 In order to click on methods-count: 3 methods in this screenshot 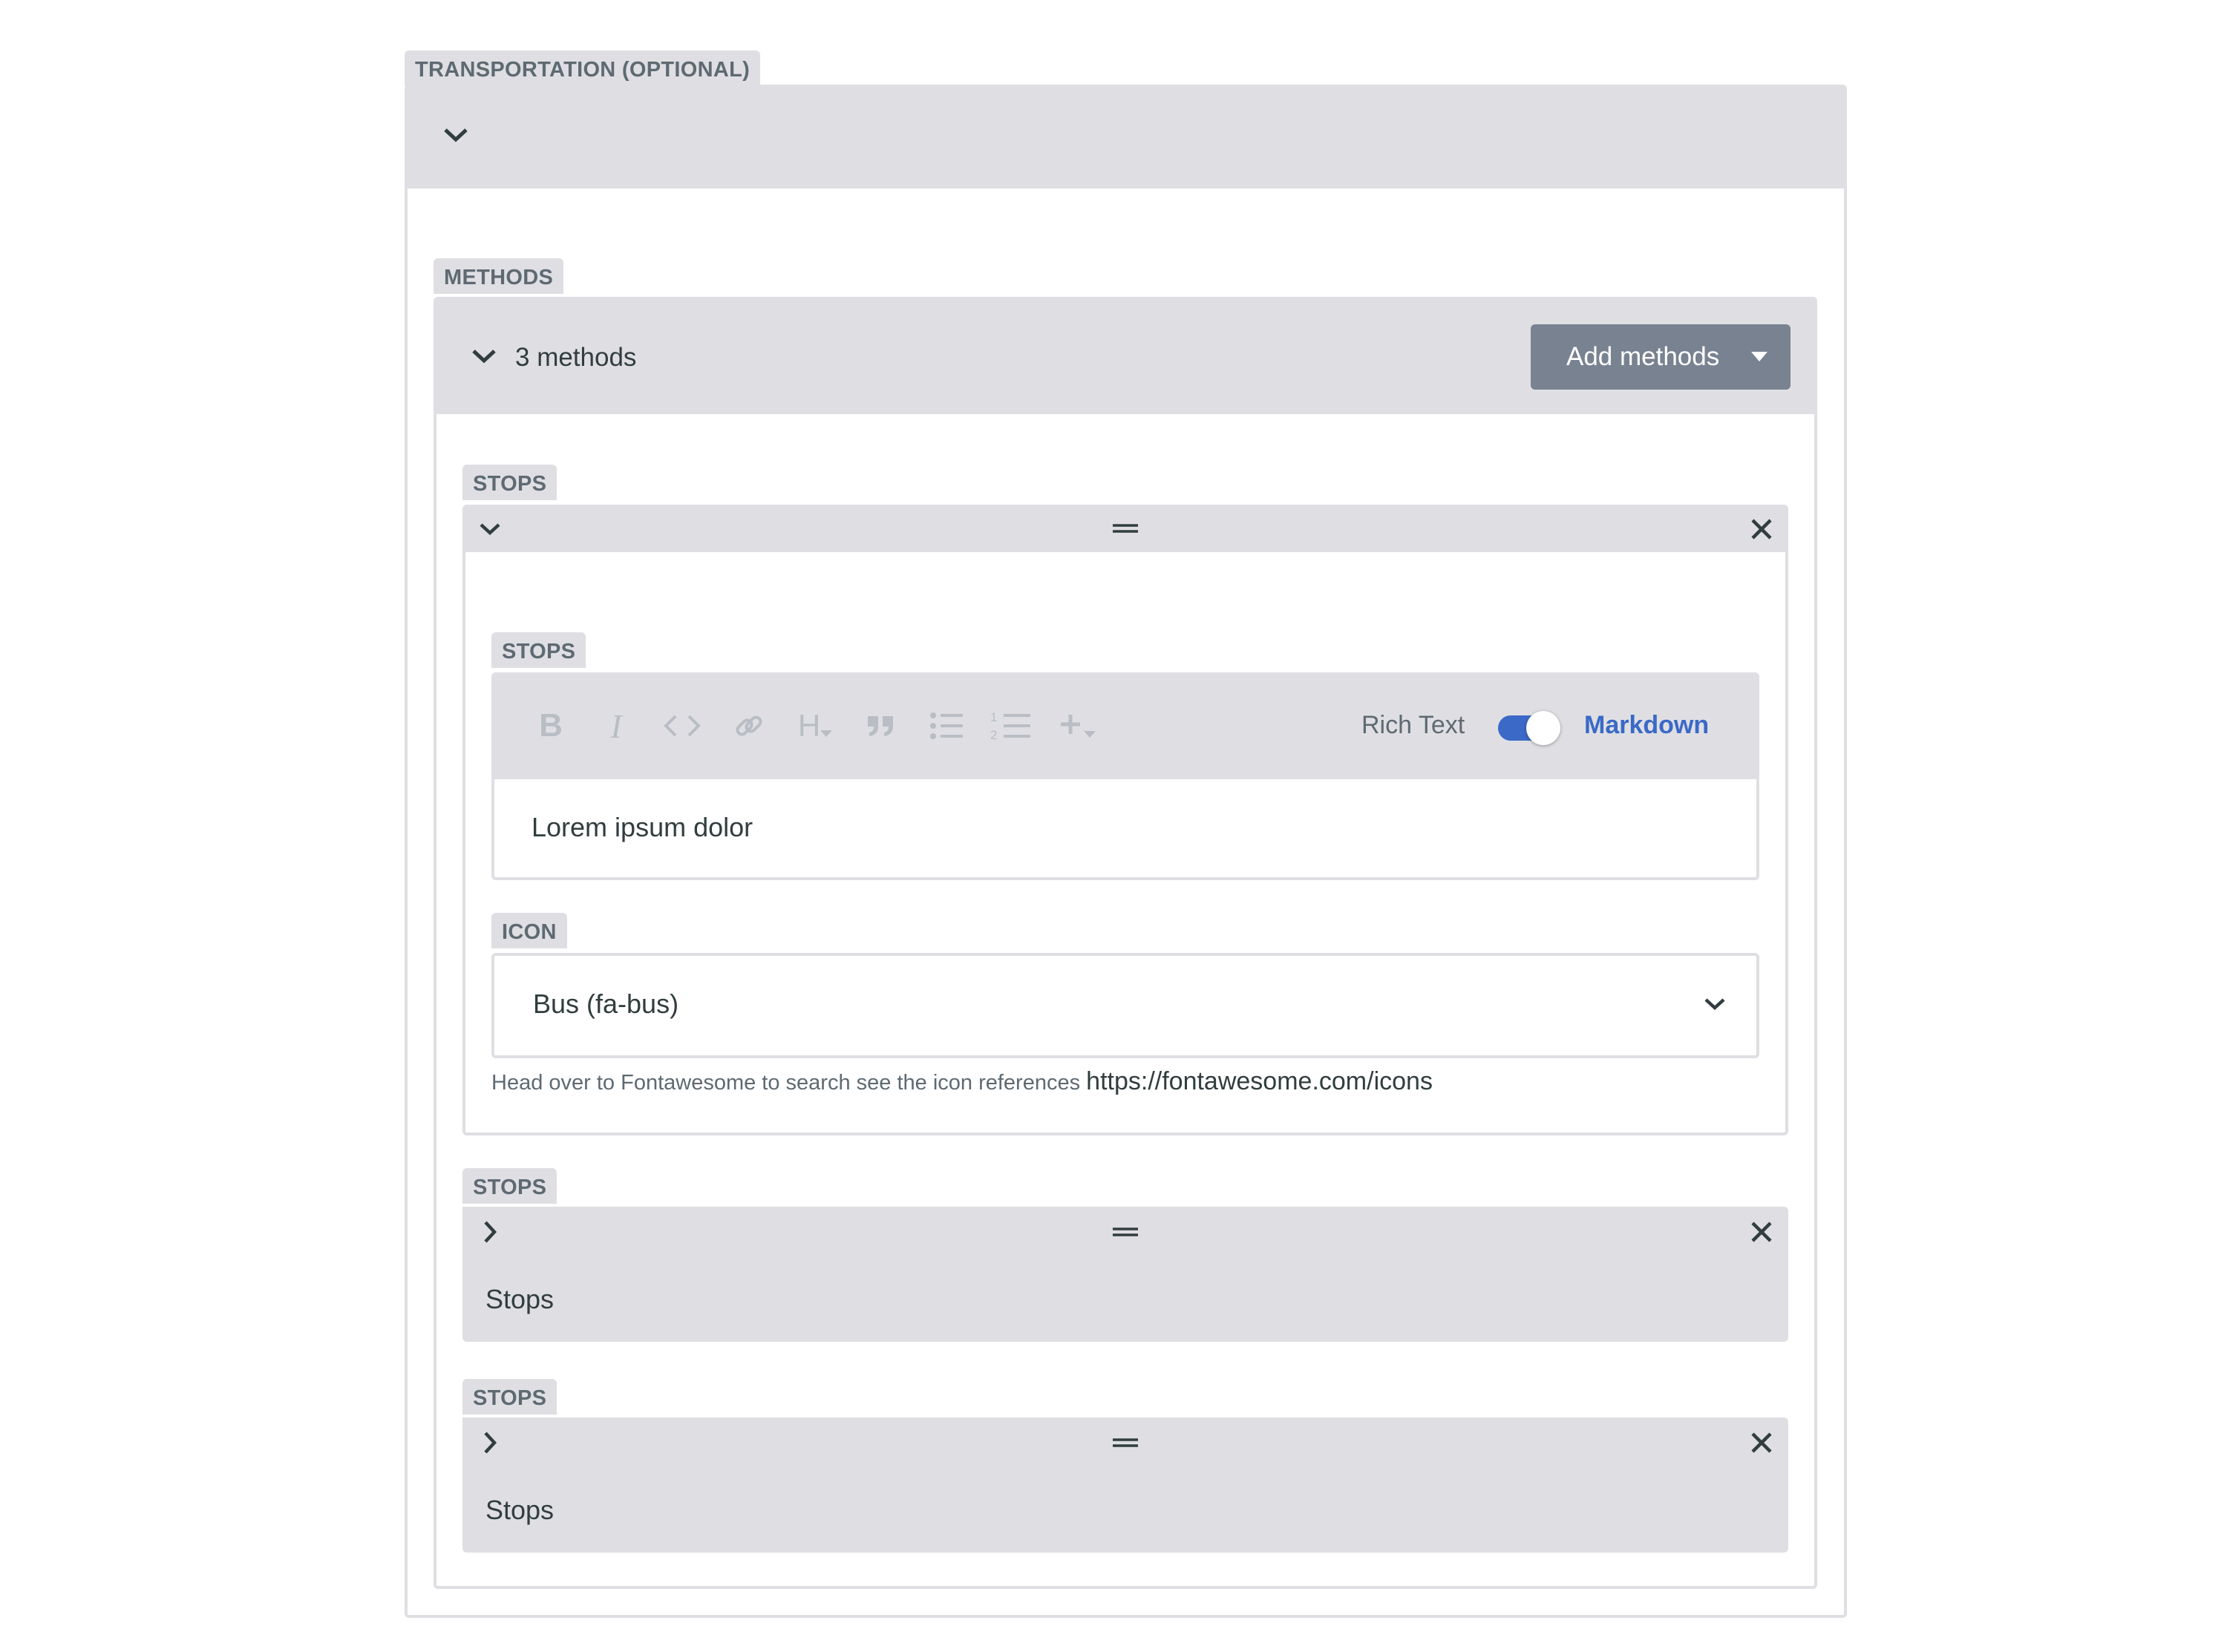, I will do `click(576, 357)`.